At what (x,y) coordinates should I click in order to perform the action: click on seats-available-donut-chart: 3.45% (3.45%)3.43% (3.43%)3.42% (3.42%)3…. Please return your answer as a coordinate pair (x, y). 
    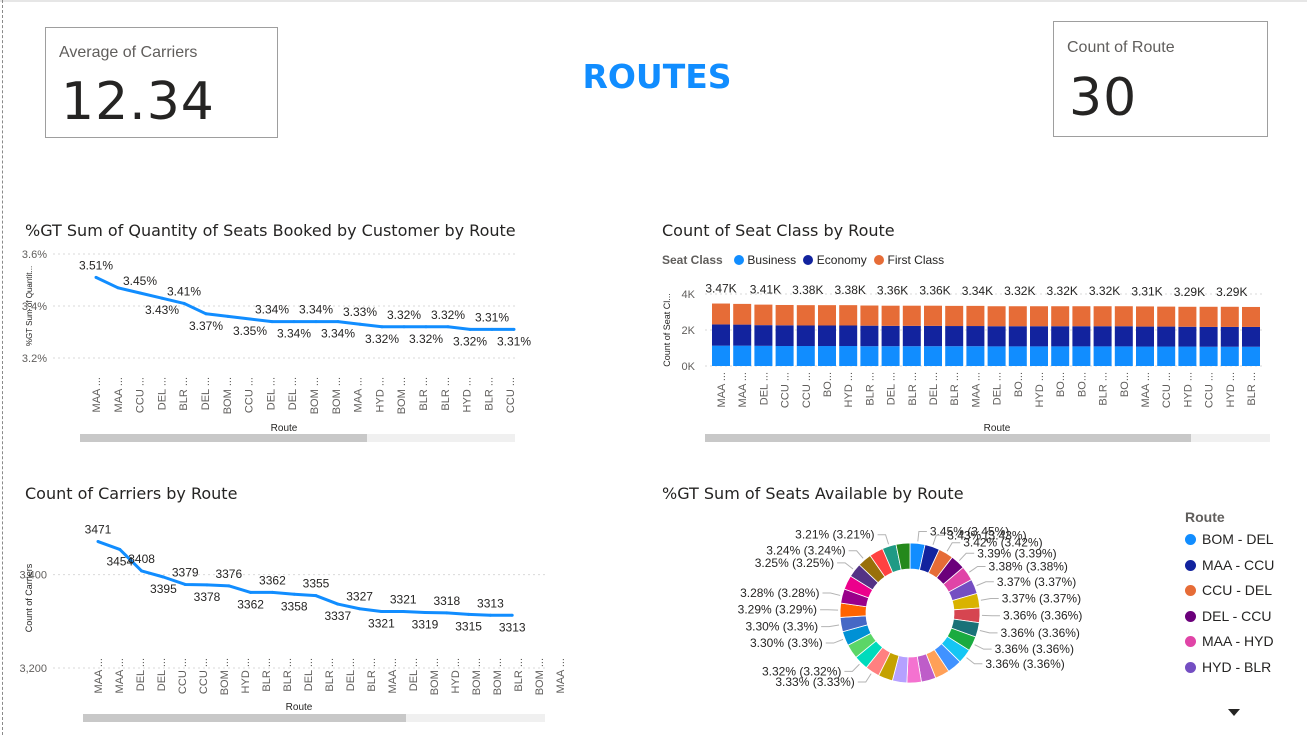
    Looking at the image, I should click on (910, 615).